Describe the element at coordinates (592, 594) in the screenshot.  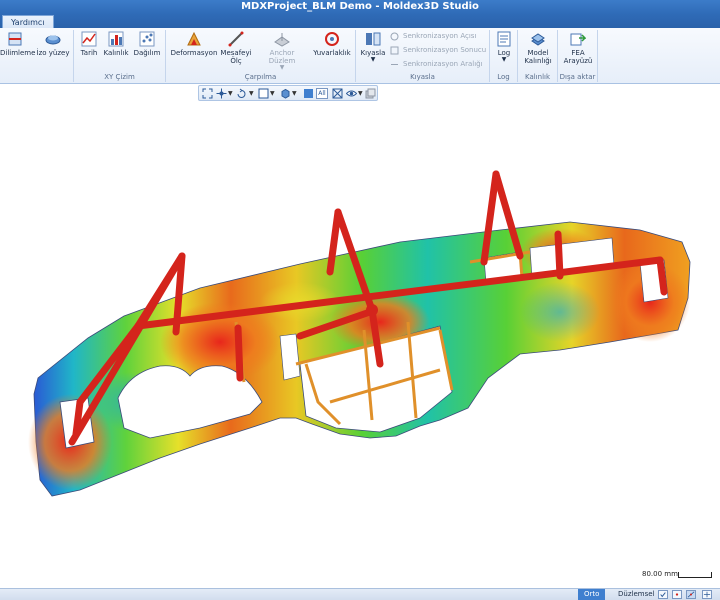
I see `orto-toggle: Orto` at that location.